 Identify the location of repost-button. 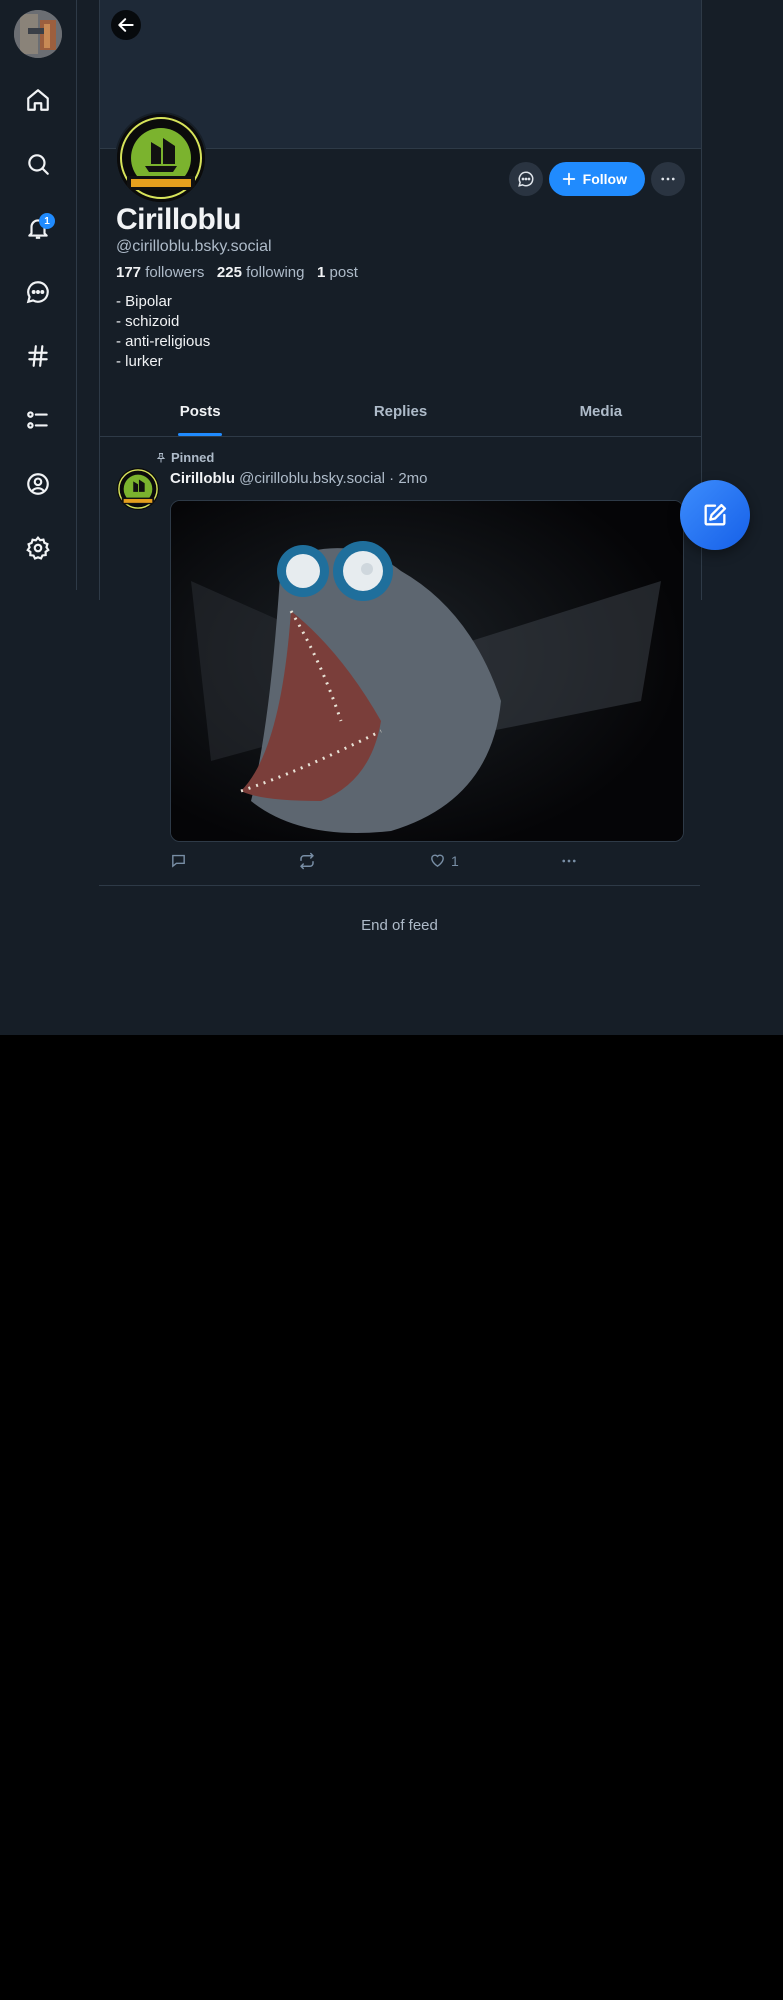
(307, 861).